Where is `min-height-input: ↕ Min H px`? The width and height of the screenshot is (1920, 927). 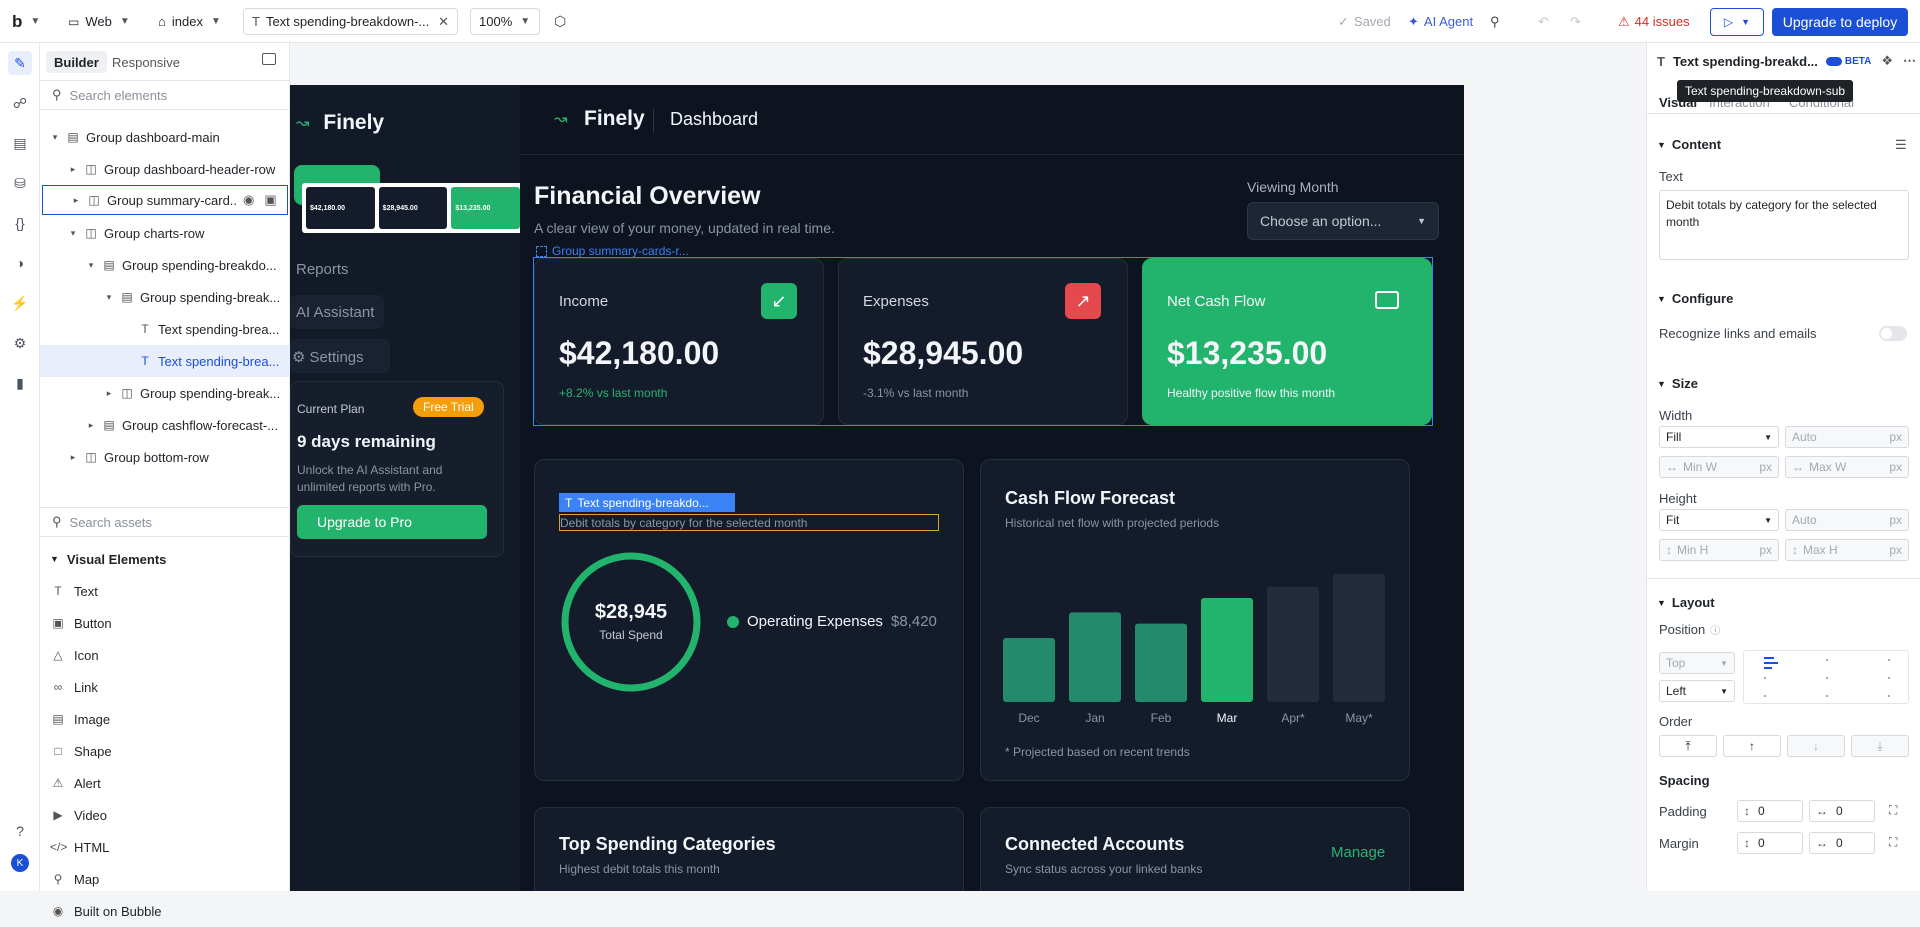 min-height-input: ↕ Min H px is located at coordinates (1719, 550).